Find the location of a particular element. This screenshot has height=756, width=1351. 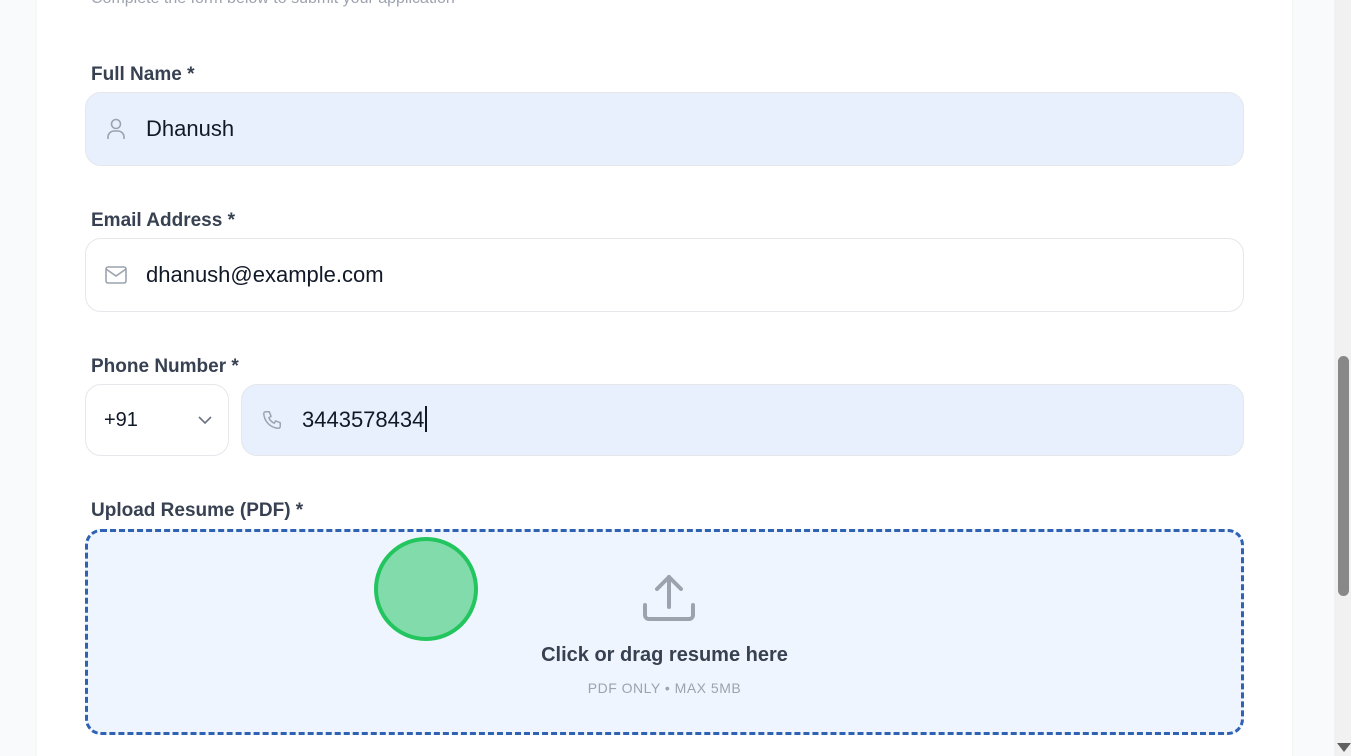

full-name-value: Dhanush is located at coordinates (190, 128).